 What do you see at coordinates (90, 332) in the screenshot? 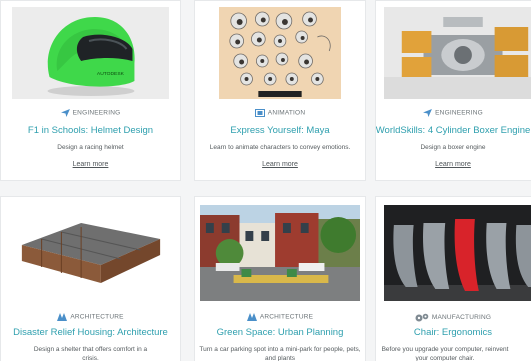
I see `course-title: Disaster Relief Housing: Architecture` at bounding box center [90, 332].